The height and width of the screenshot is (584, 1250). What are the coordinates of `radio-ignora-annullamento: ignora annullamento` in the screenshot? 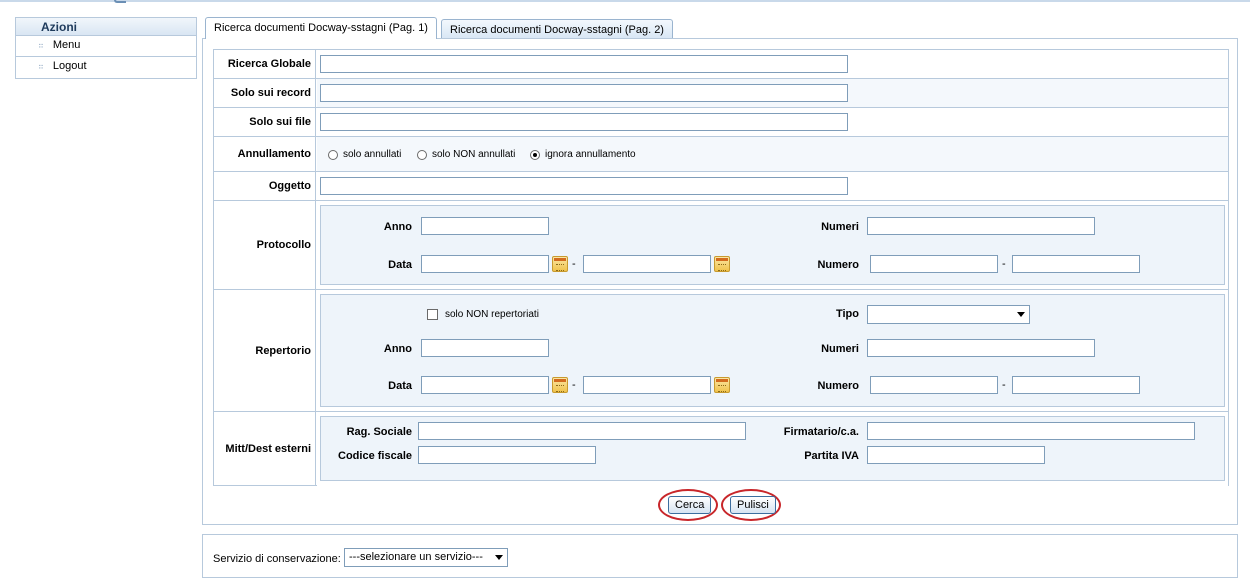 It's located at (583, 154).